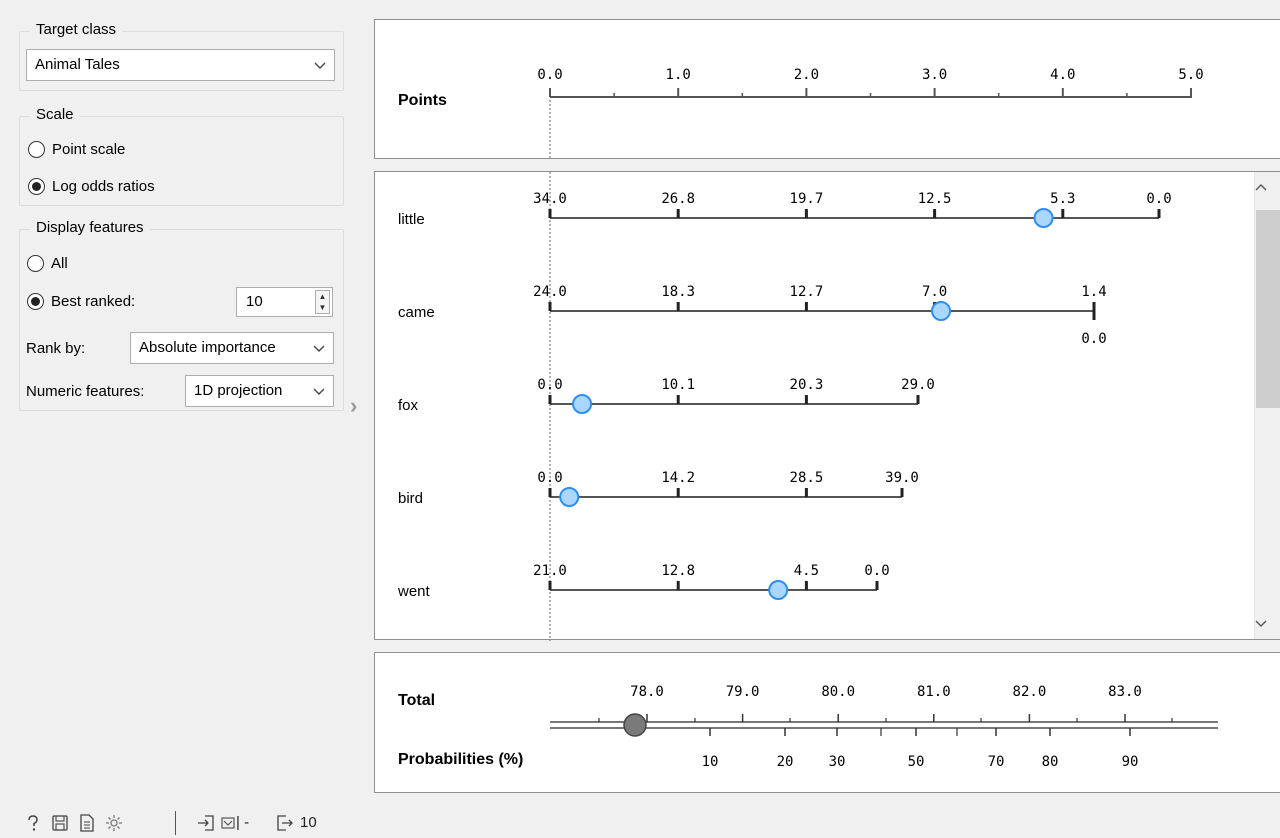  Describe the element at coordinates (228, 823) in the screenshot. I see `data-table-icon` at that location.